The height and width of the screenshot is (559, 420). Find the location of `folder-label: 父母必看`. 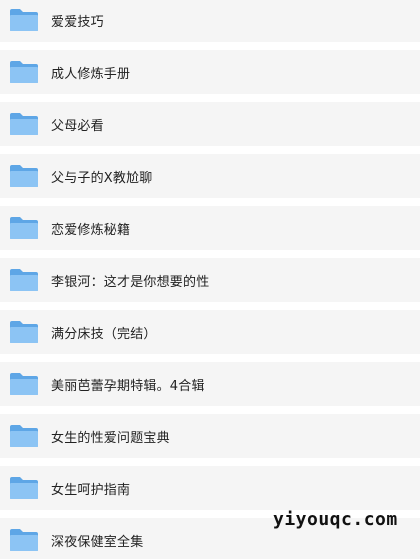

folder-label: 父母必看 is located at coordinates (77, 126).